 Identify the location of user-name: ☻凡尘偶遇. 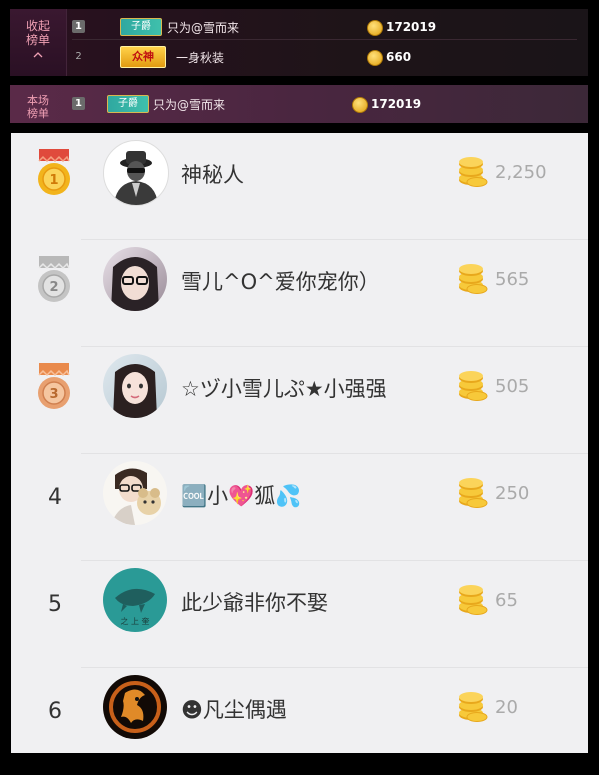
(234, 710).